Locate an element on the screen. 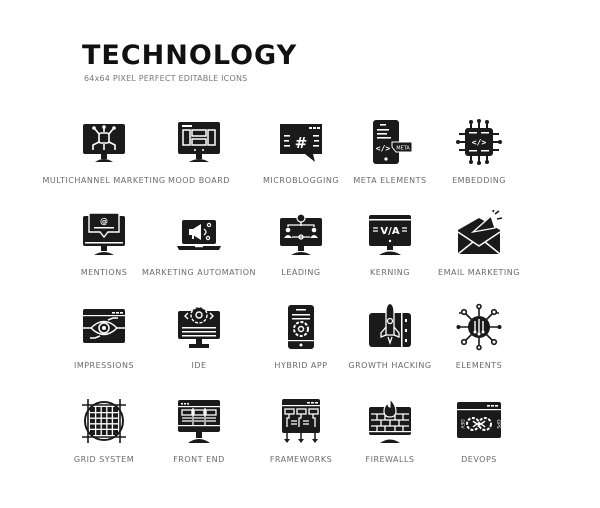  icon-label: ELEMENTS is located at coordinates (479, 365).